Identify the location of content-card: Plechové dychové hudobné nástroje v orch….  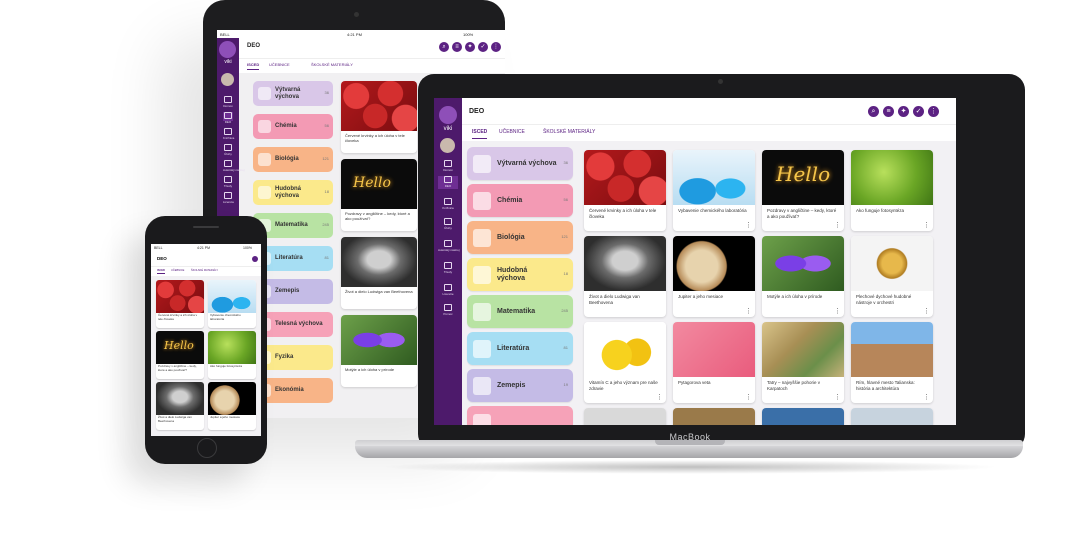
(892, 276).